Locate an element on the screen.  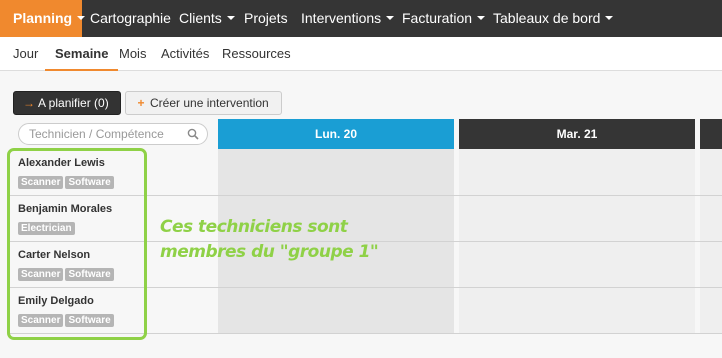
nav-interventions: Interventions is located at coordinates (348, 18).